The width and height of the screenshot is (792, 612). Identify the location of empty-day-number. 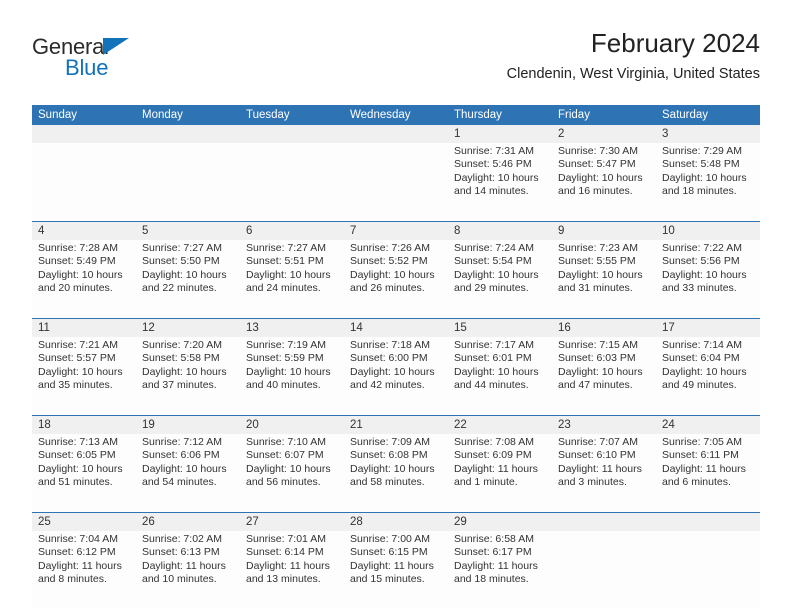
(292, 134).